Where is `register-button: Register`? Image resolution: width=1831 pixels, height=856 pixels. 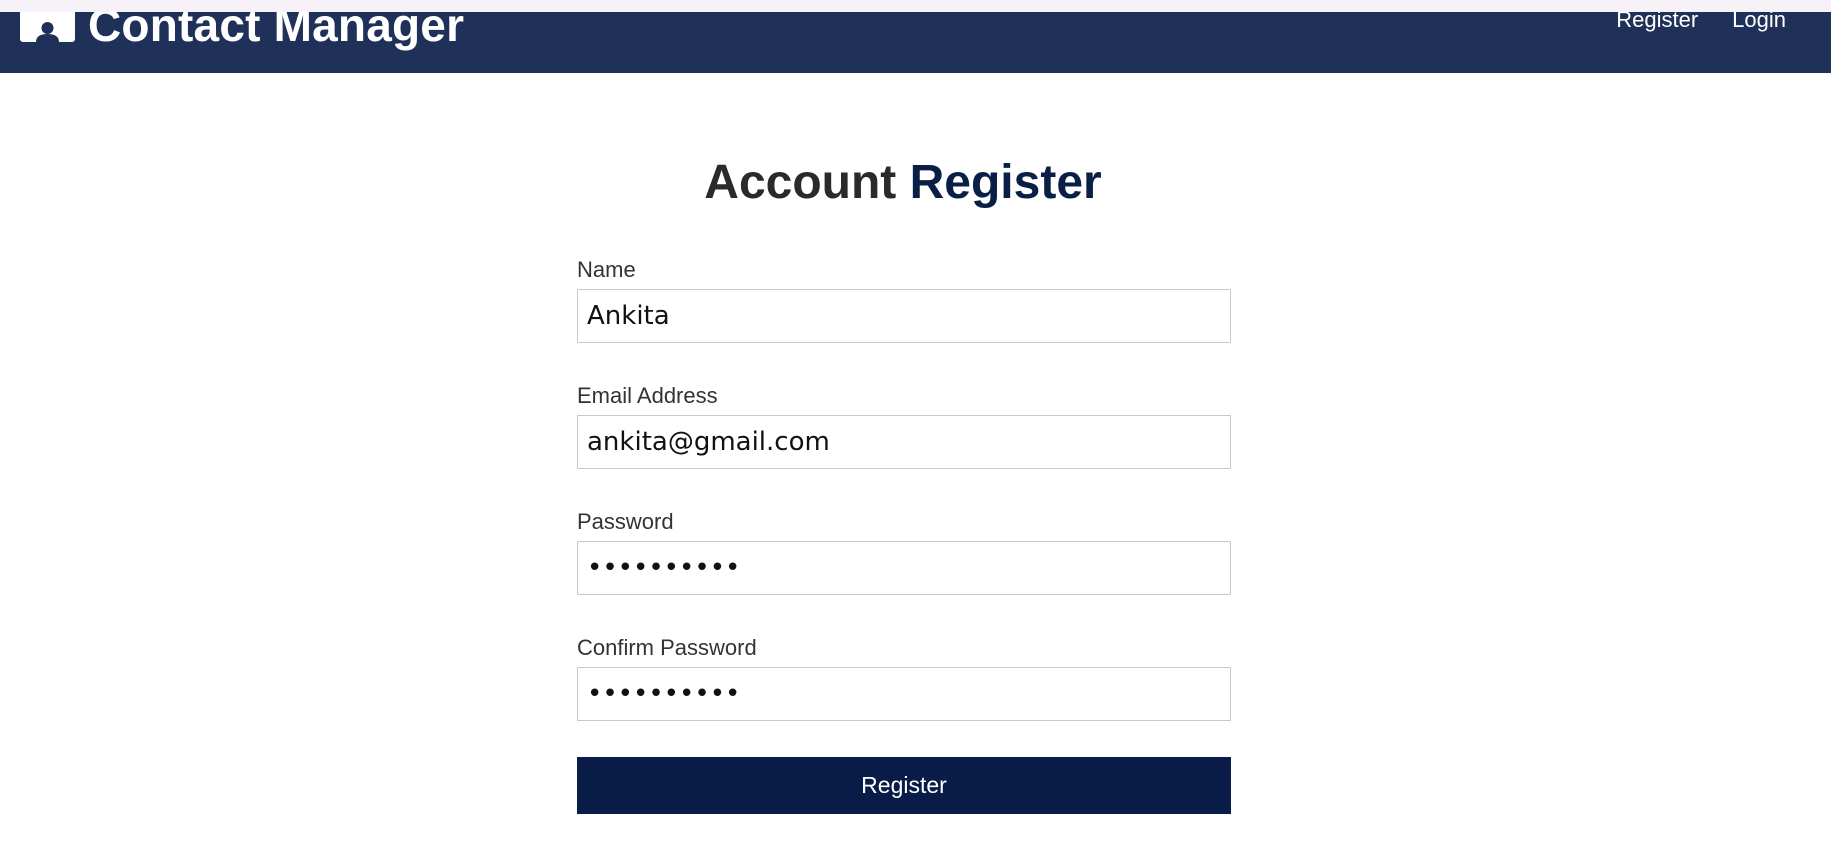
register-button: Register is located at coordinates (904, 785).